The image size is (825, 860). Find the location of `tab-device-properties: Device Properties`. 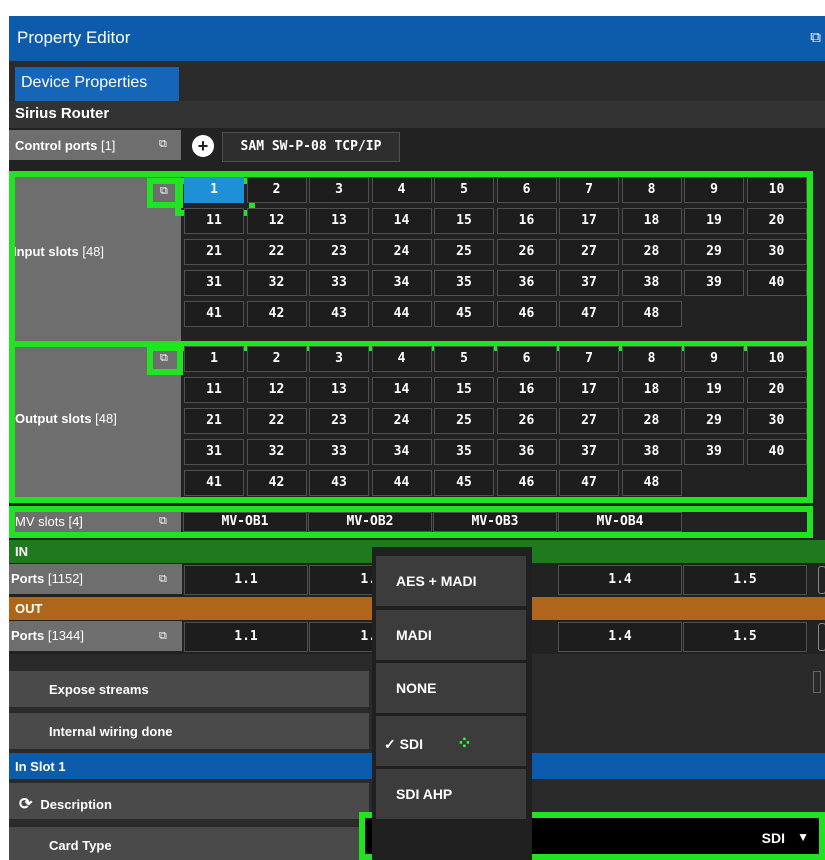

tab-device-properties: Device Properties is located at coordinates (97, 84).